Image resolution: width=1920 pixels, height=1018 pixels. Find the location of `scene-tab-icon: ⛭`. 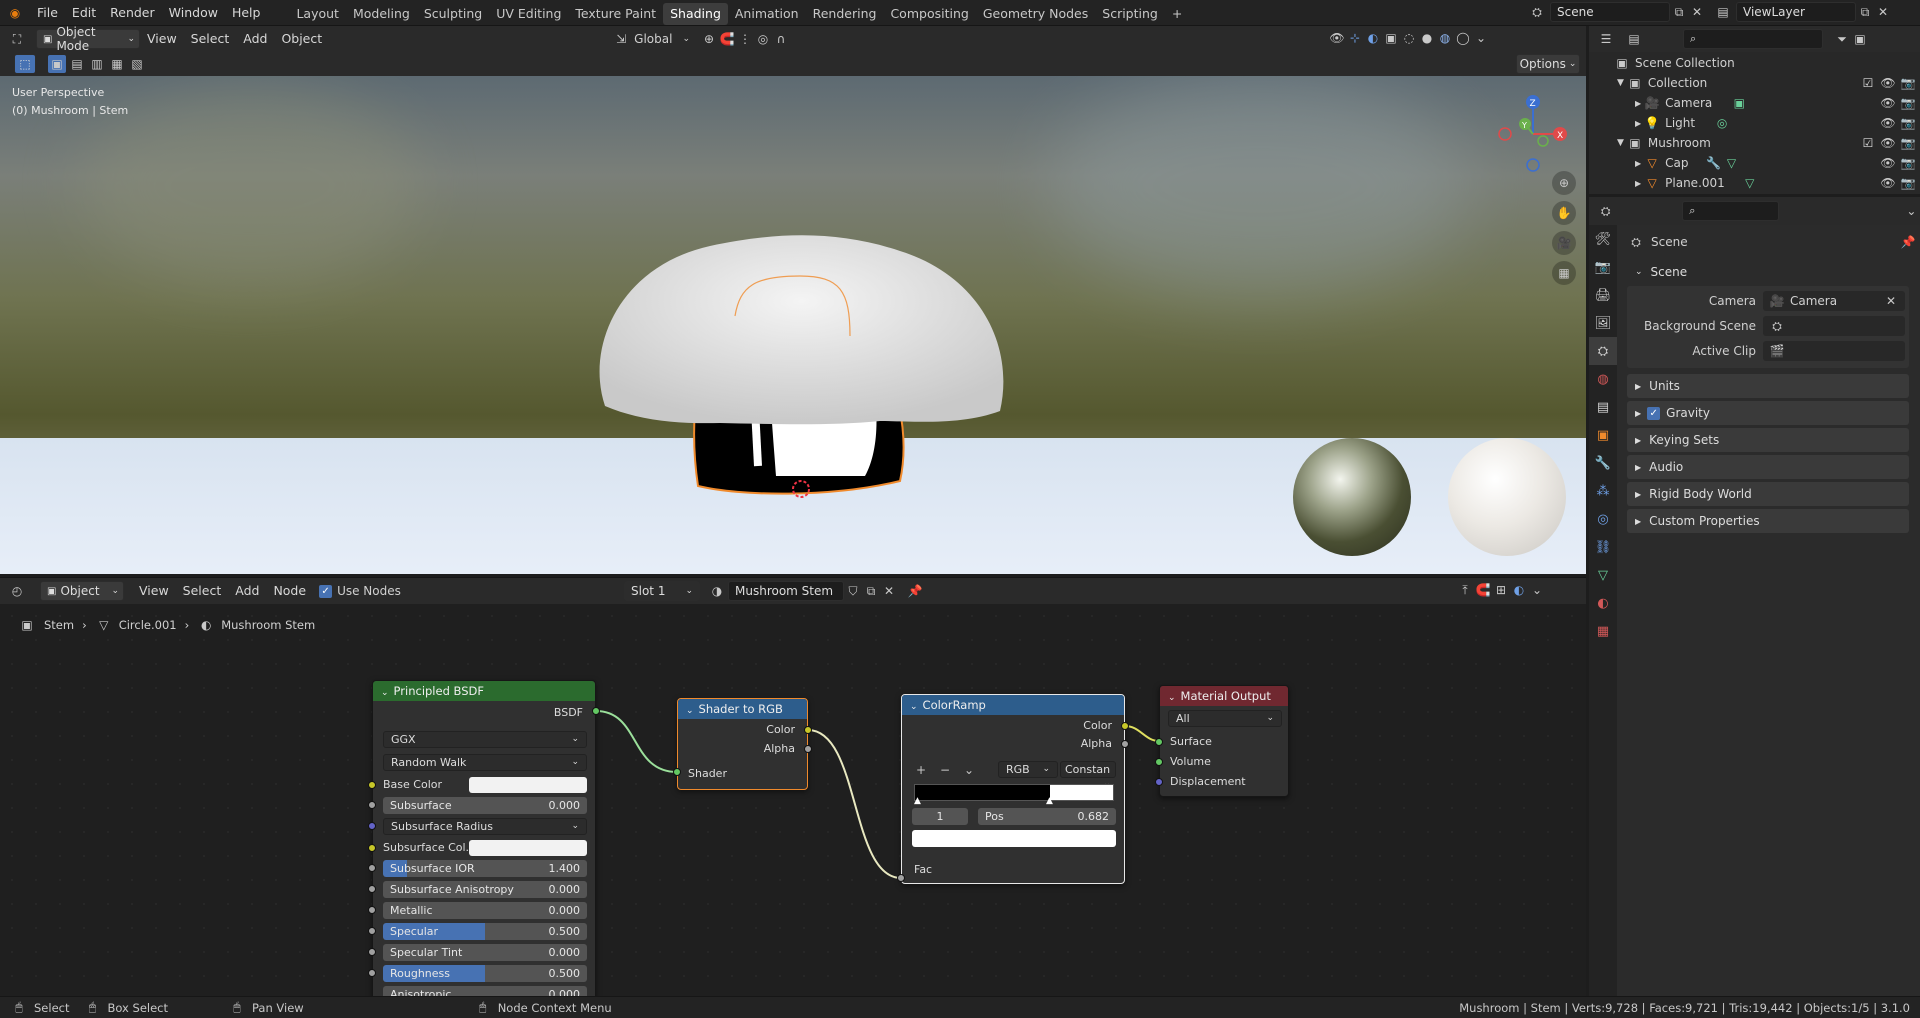

scene-tab-icon: ⛭ is located at coordinates (1603, 351).